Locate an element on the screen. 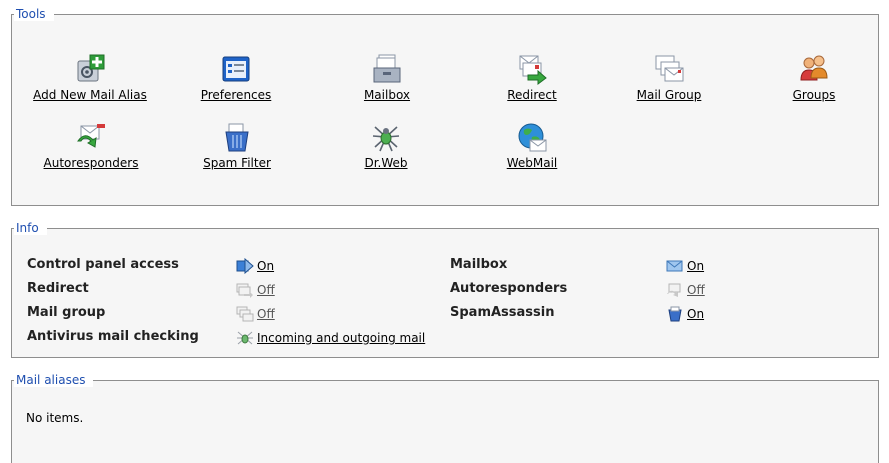 Image resolution: width=889 pixels, height=463 pixels. tool-label: Autoresponders is located at coordinates (91, 163).